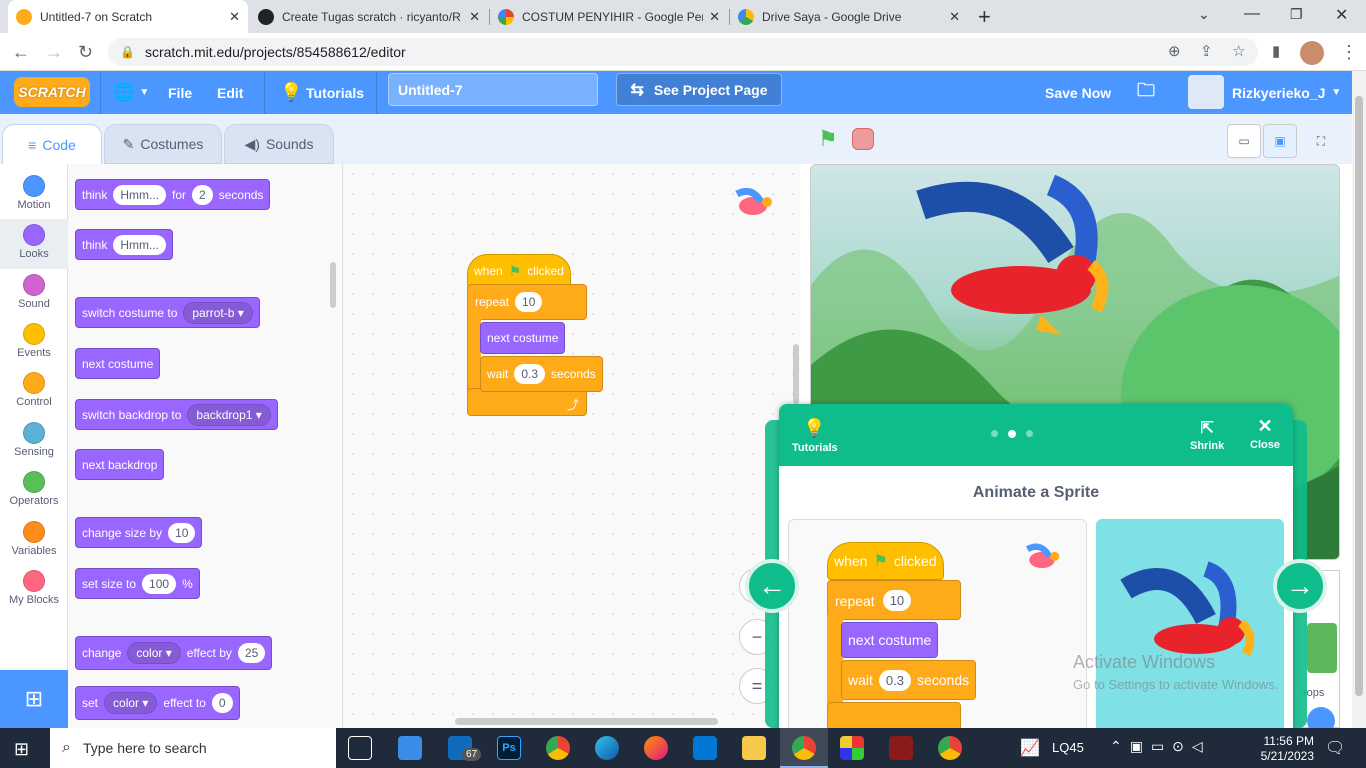  I want to click on preview-repeat-label: repeat 10, so click(873, 600).